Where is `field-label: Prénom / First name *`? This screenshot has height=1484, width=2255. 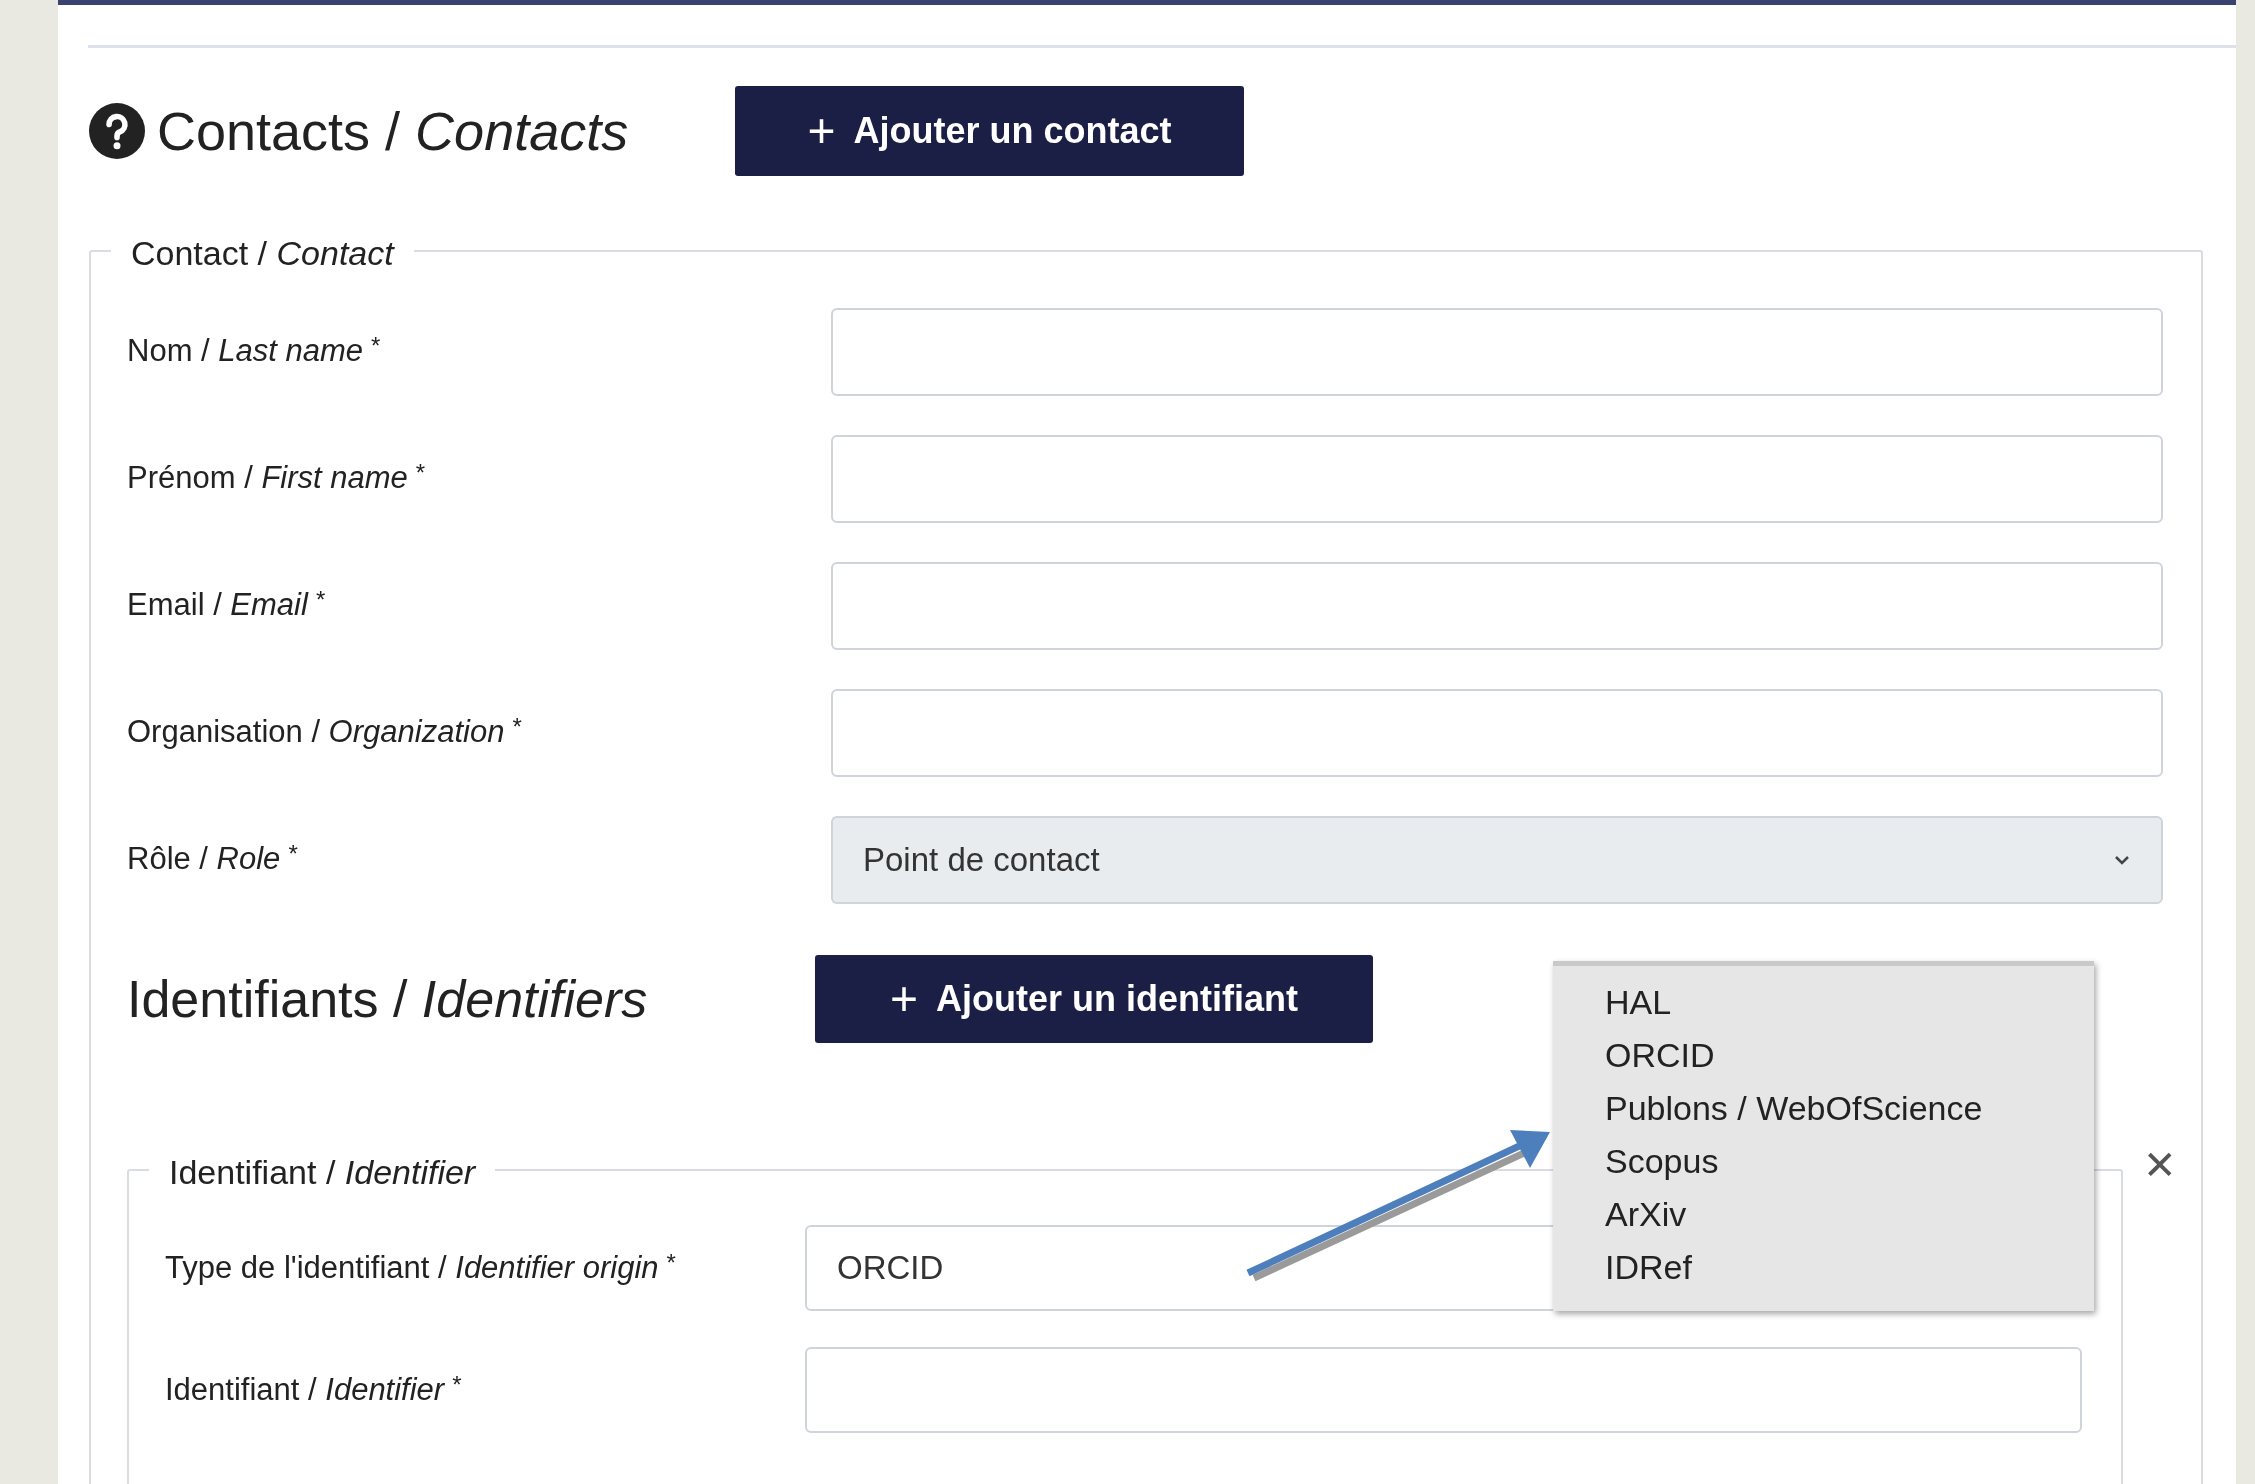 field-label: Prénom / First name * is located at coordinates (277, 478).